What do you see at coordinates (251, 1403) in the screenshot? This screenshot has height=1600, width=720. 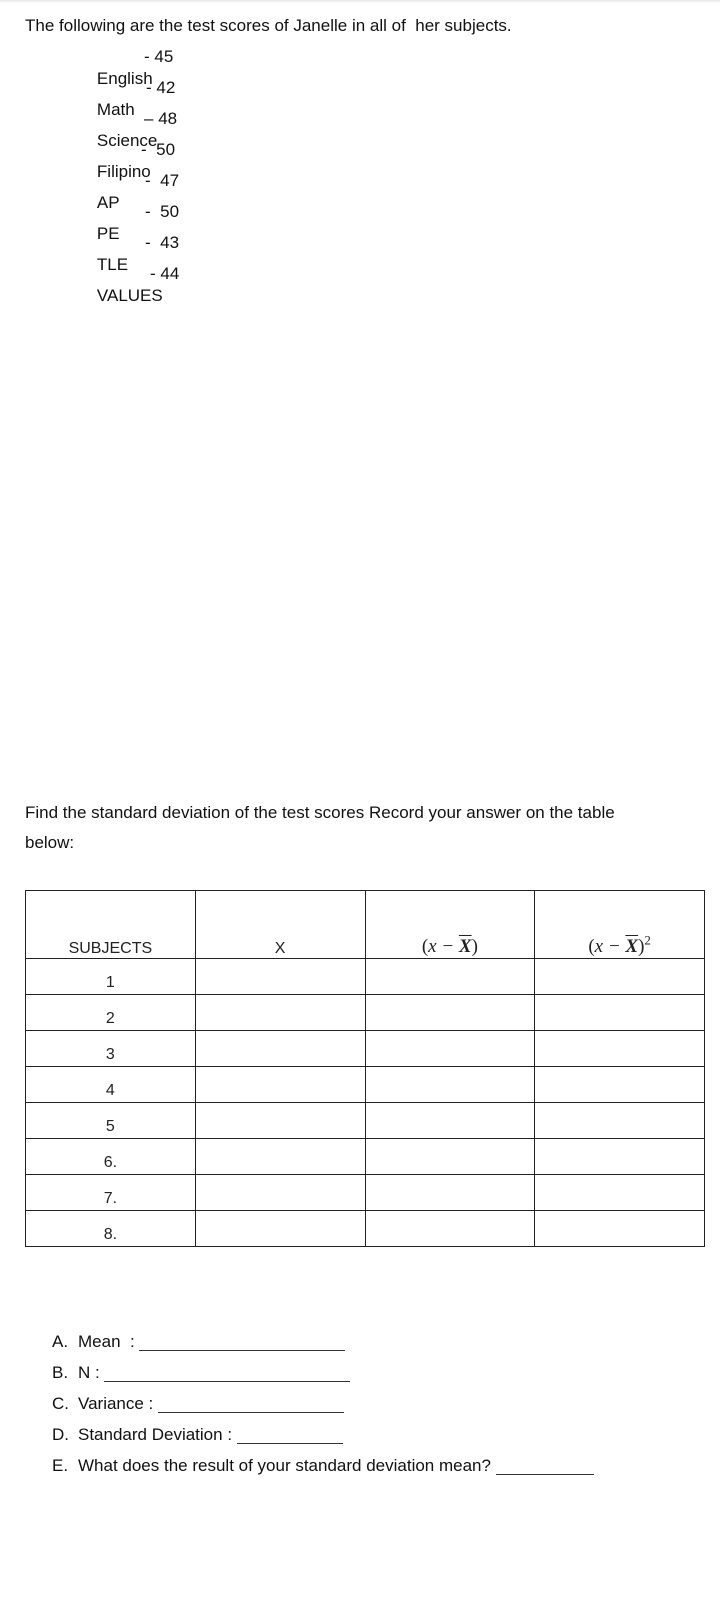 I see `variance-answer-blank` at bounding box center [251, 1403].